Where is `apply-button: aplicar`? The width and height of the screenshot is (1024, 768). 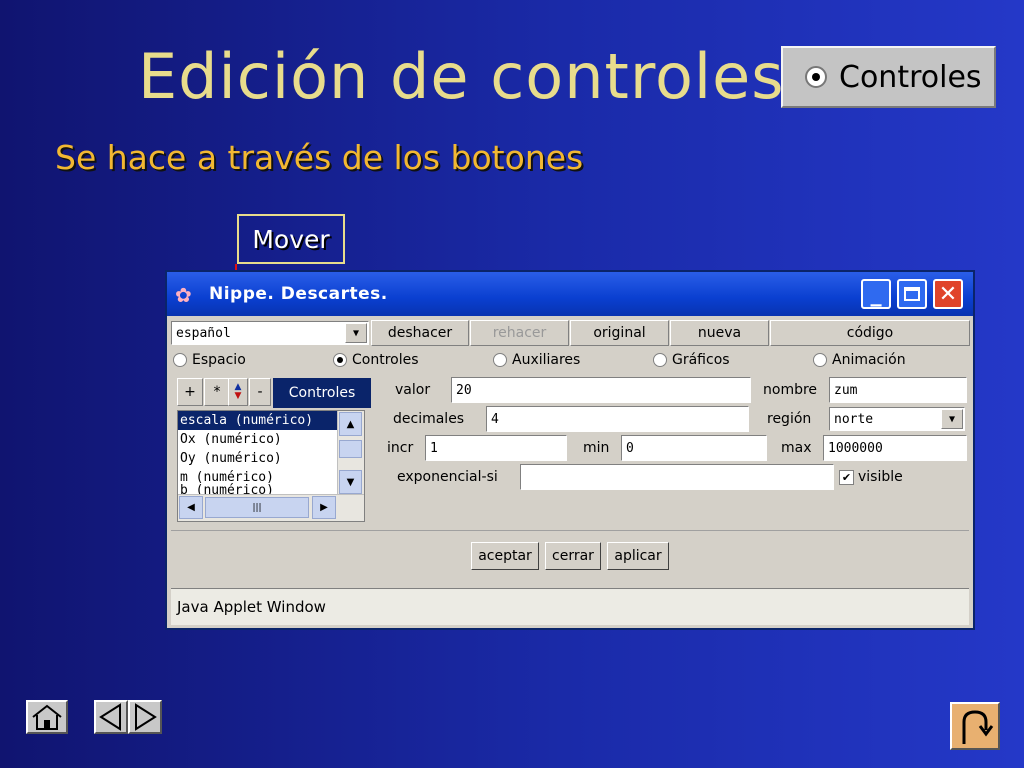
apply-button: aplicar is located at coordinates (638, 556).